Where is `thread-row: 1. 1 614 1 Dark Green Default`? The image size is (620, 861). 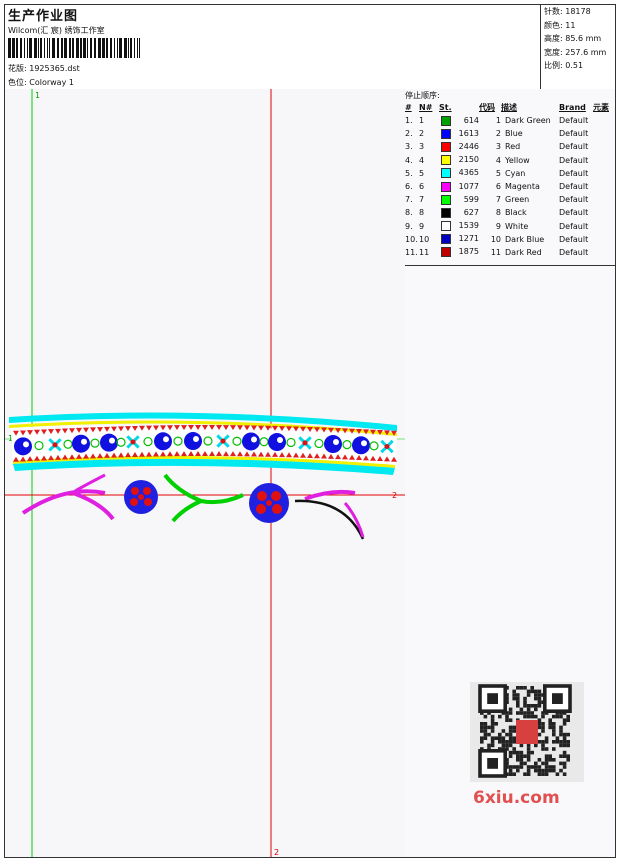 thread-row: 1. 1 614 1 Dark Green Default is located at coordinates (510, 120).